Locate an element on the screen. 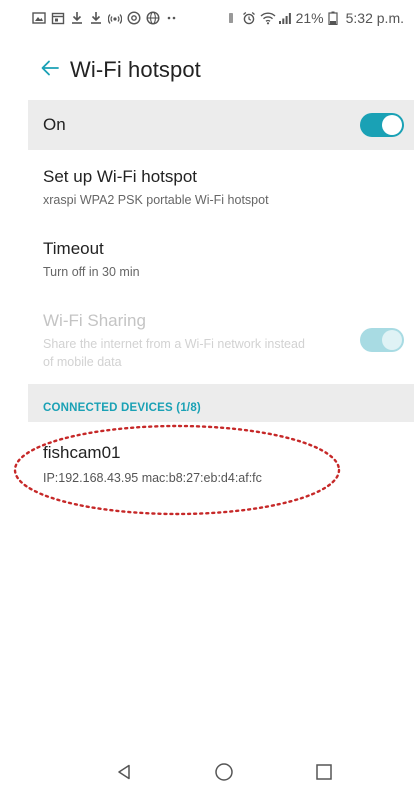 This screenshot has width=414, height=796. system-status: 21% 5:32 p.m. is located at coordinates (314, 18).